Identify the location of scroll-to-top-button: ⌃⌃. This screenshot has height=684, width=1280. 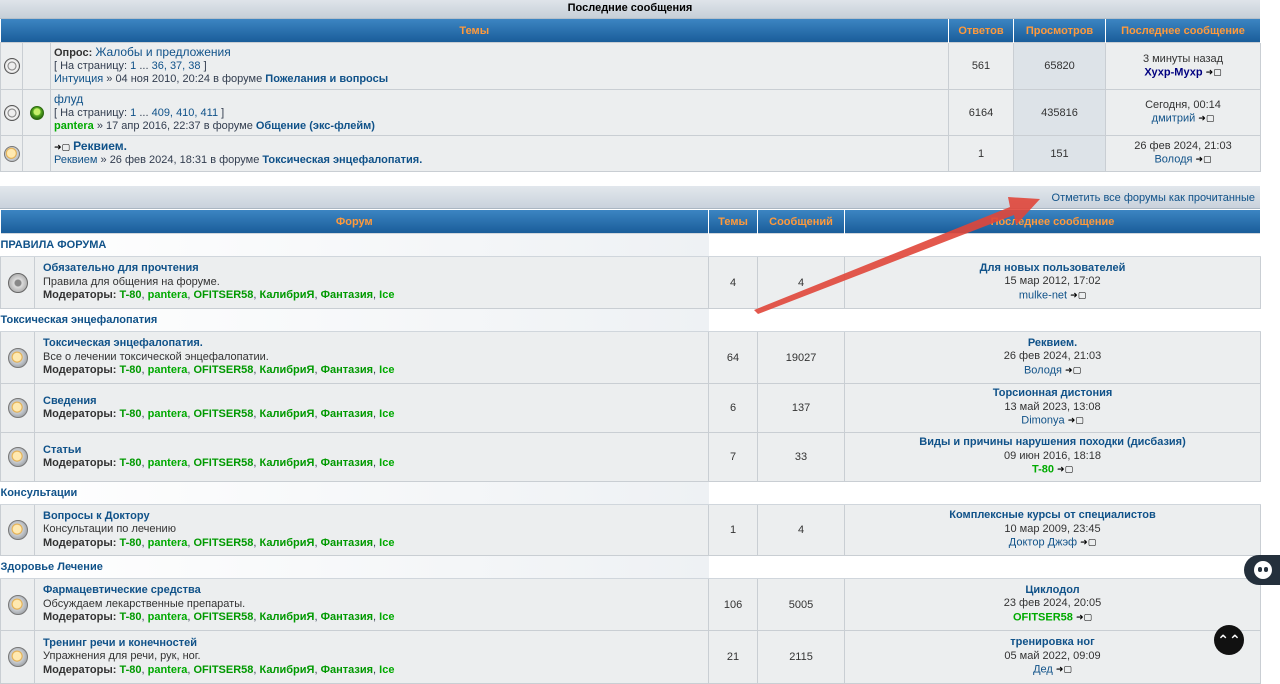
(1229, 640).